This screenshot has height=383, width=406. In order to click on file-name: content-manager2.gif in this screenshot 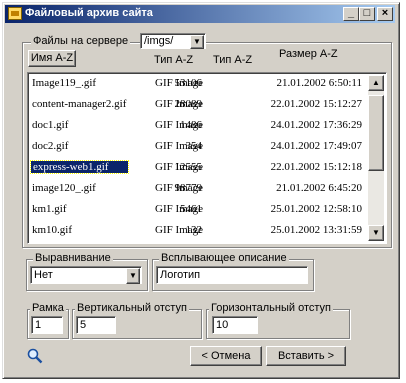, I will do `click(79, 104)`.